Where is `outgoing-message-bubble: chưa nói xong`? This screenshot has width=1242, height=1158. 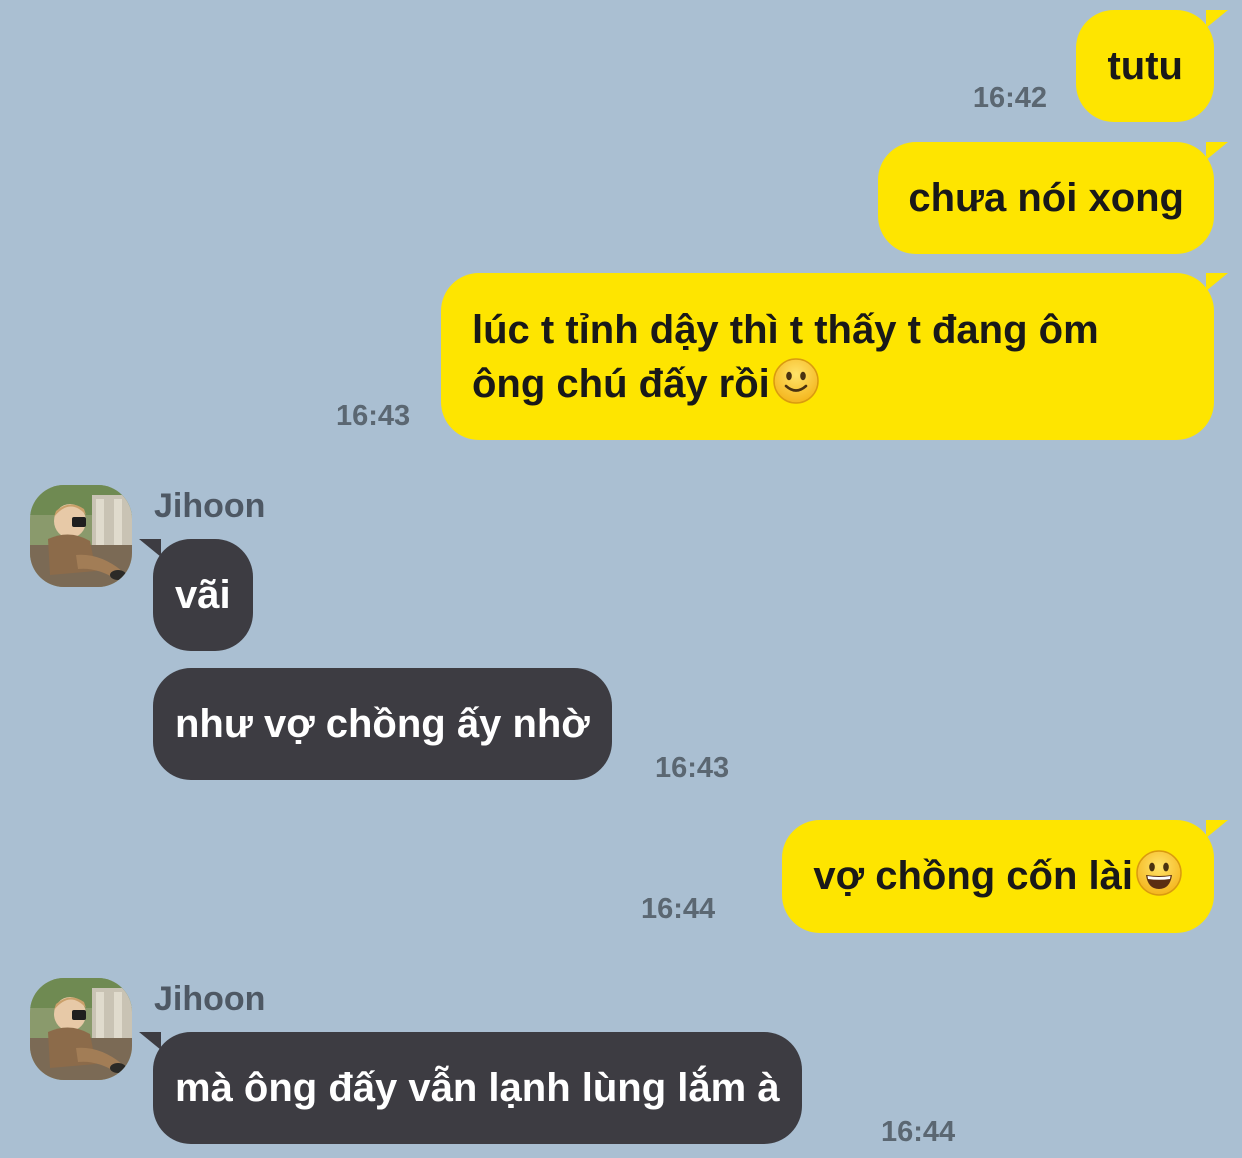
outgoing-message-bubble: chưa nói xong is located at coordinates (1053, 198).